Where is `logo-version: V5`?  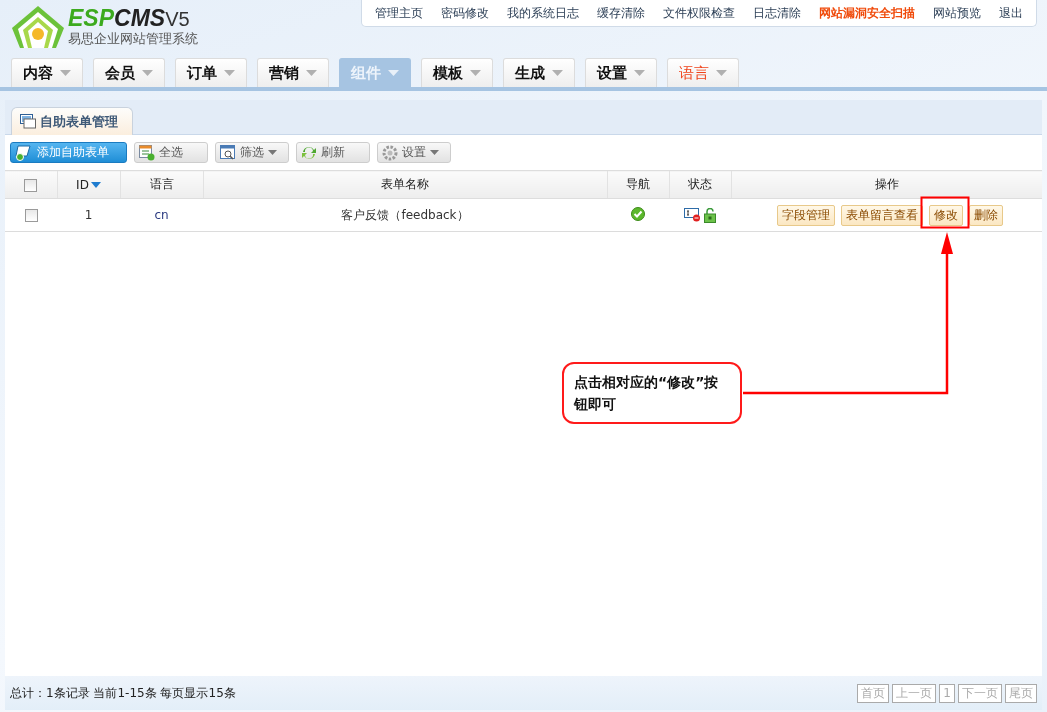
logo-version: V5 is located at coordinates (177, 19).